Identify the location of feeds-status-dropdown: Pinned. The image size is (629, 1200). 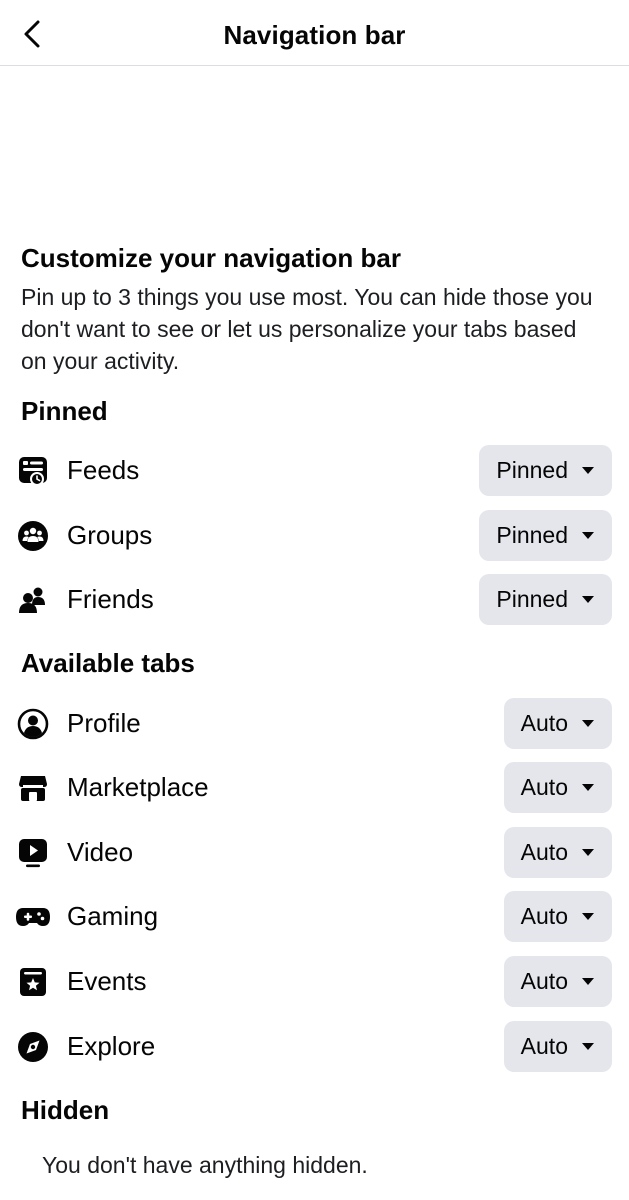
(545, 470).